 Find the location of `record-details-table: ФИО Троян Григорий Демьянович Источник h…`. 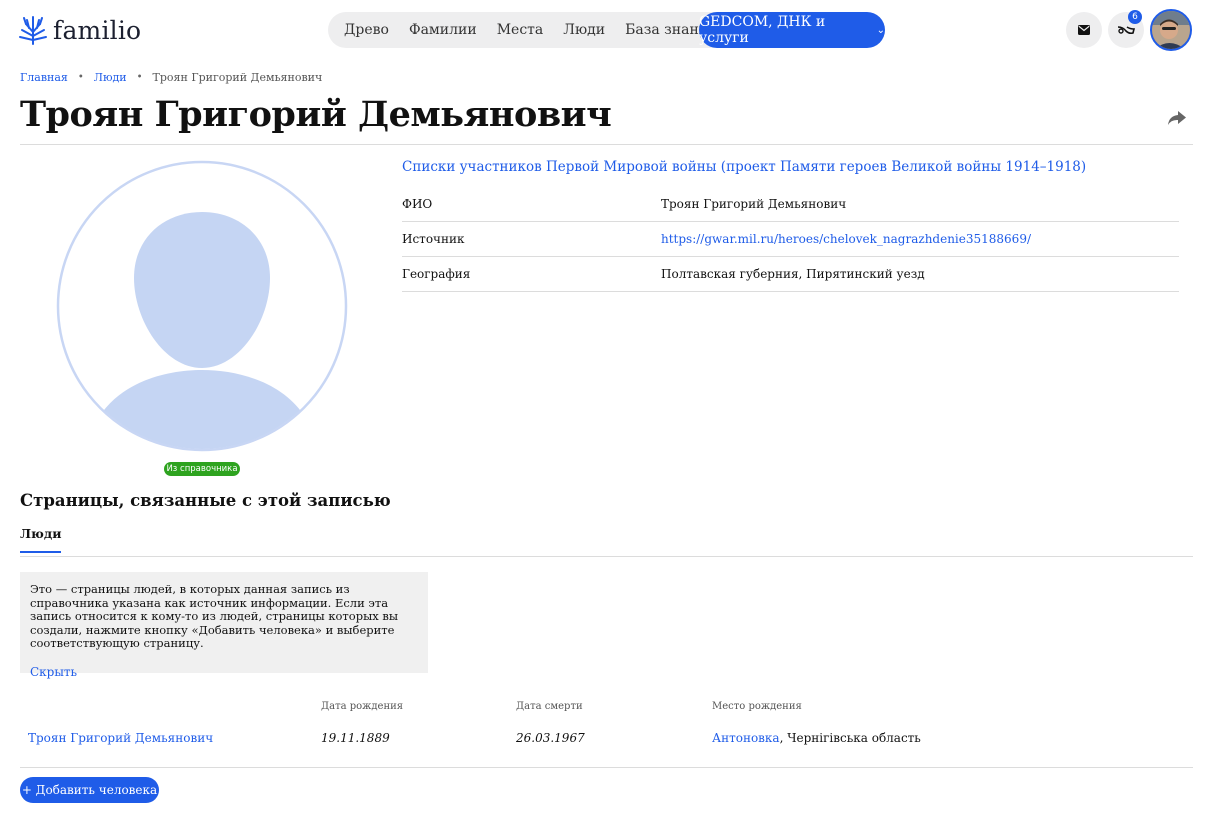

record-details-table: ФИО Троян Григорий Демьянович Источник h… is located at coordinates (790, 239).